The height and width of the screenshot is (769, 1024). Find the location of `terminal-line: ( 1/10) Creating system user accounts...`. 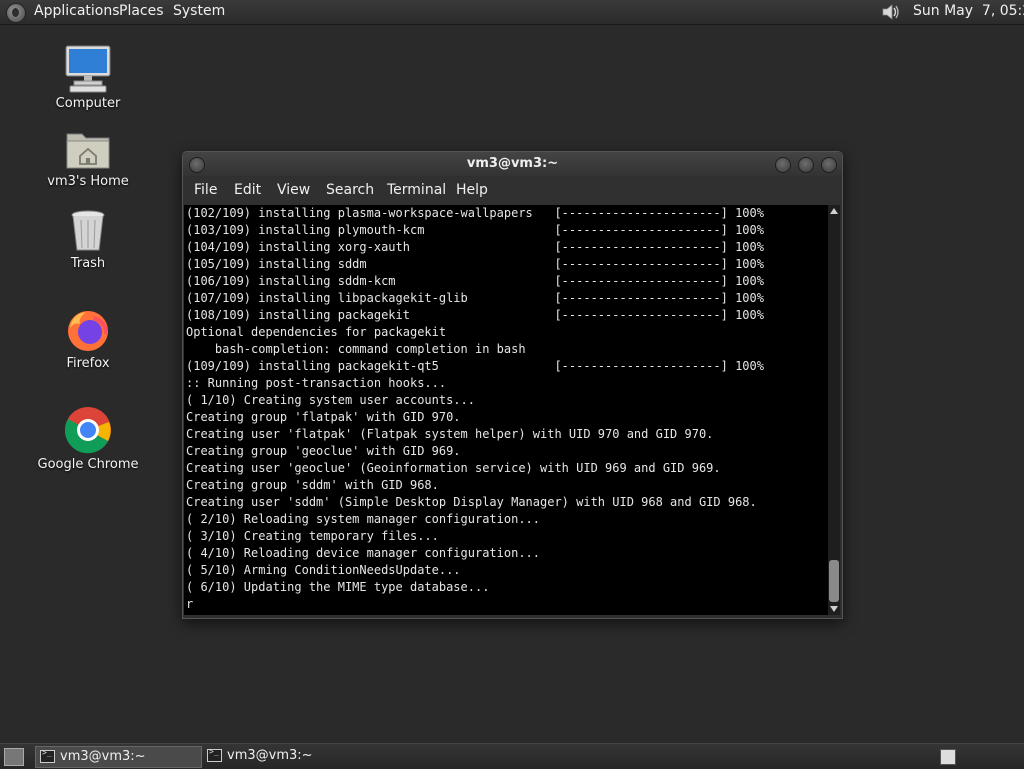

terminal-line: ( 1/10) Creating system user accounts... is located at coordinates (330, 400).